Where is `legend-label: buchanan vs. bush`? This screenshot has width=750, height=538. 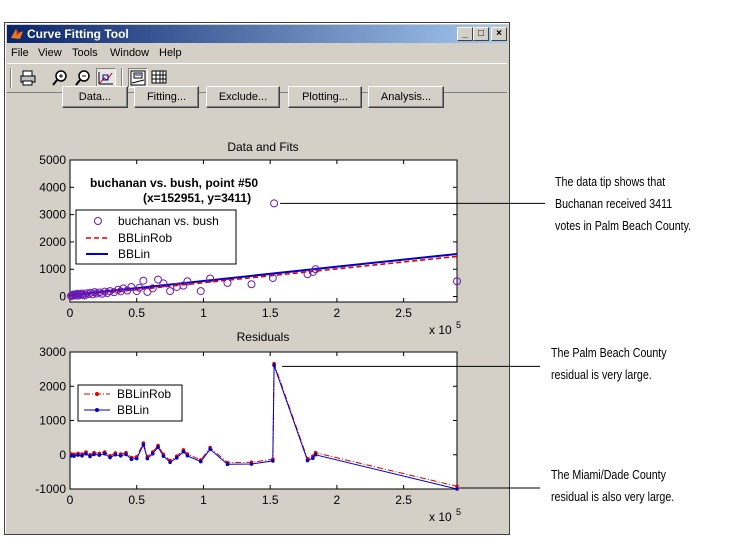 legend-label: buchanan vs. bush is located at coordinates (168, 221).